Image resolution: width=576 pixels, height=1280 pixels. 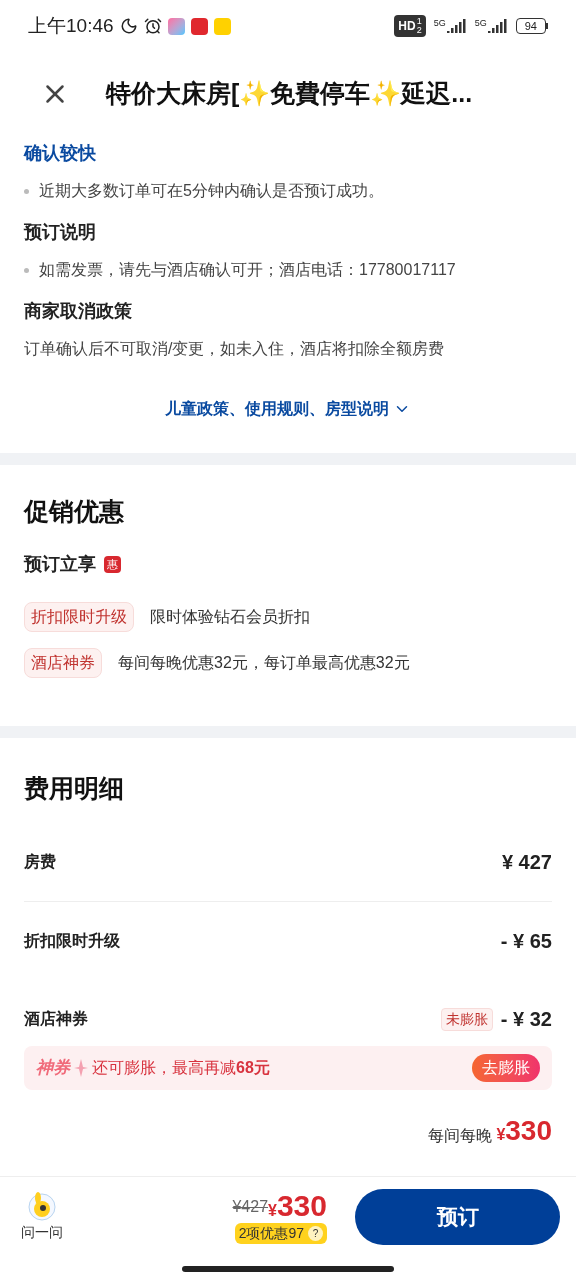 I want to click on more-rules-link: 儿童政策、使用规则、房型说明, so click(x=288, y=409).